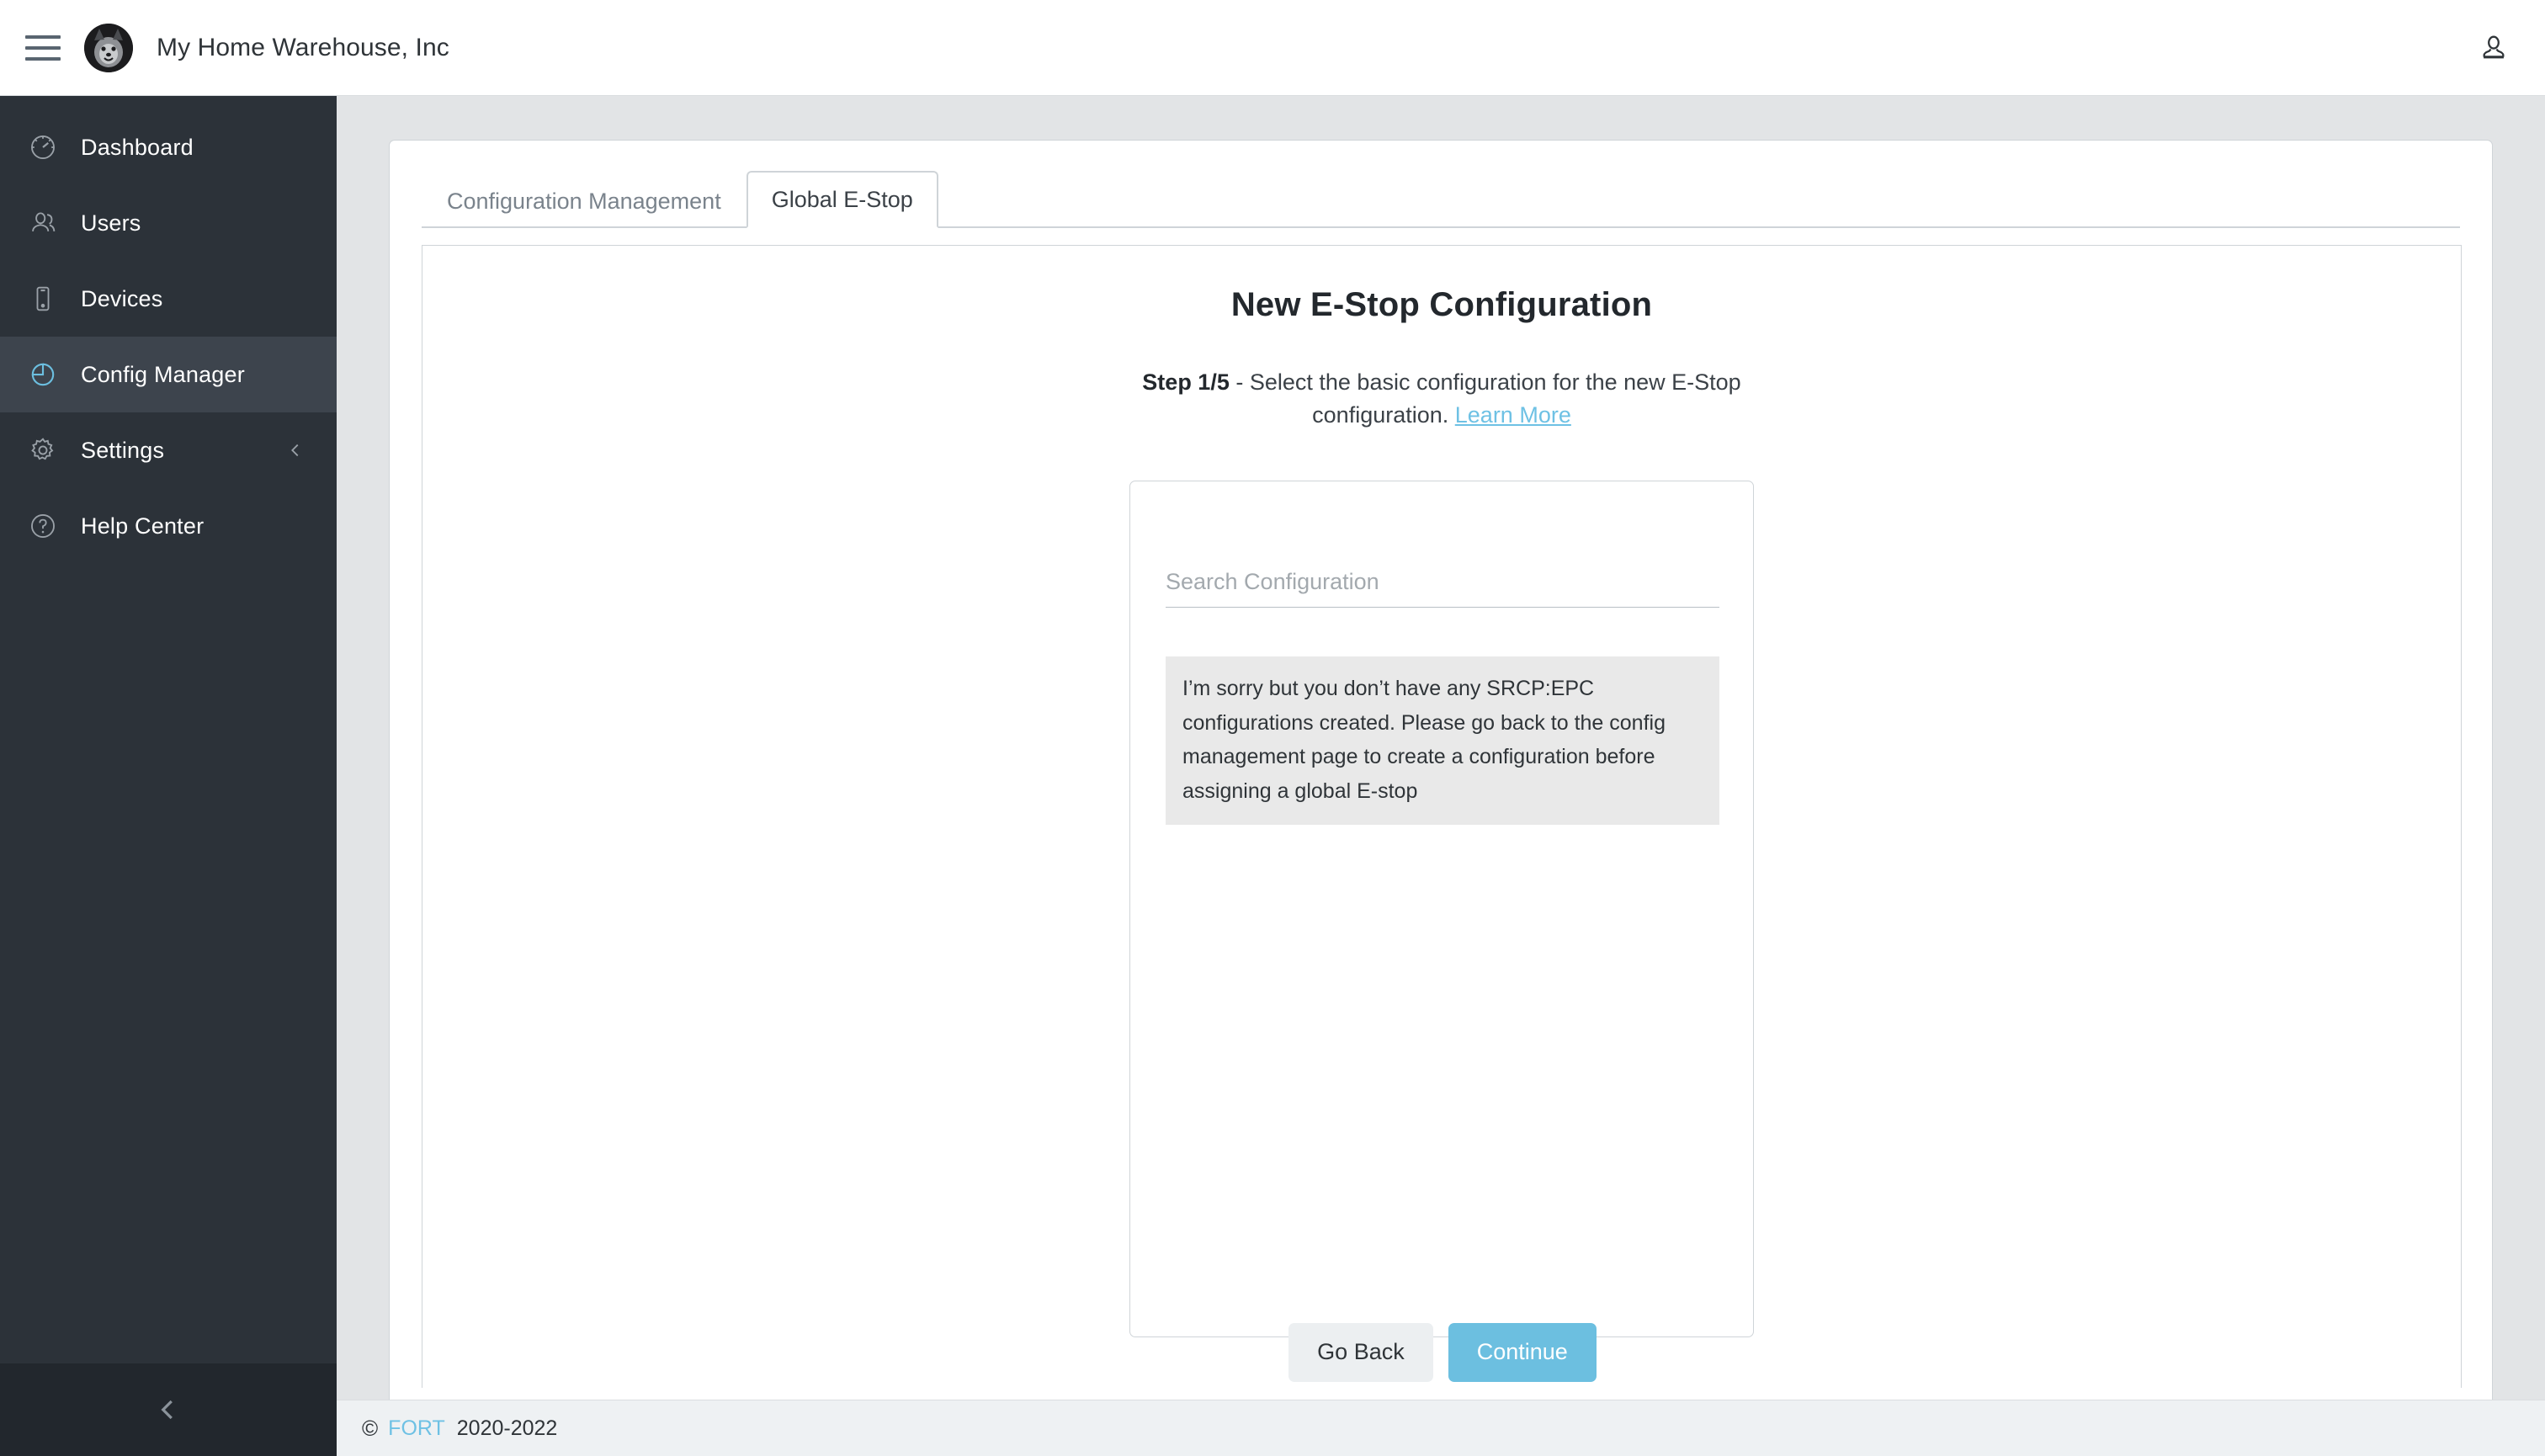 The image size is (2545, 1456). What do you see at coordinates (303, 47) in the screenshot?
I see `page-title: My Home Warehouse, Inc` at bounding box center [303, 47].